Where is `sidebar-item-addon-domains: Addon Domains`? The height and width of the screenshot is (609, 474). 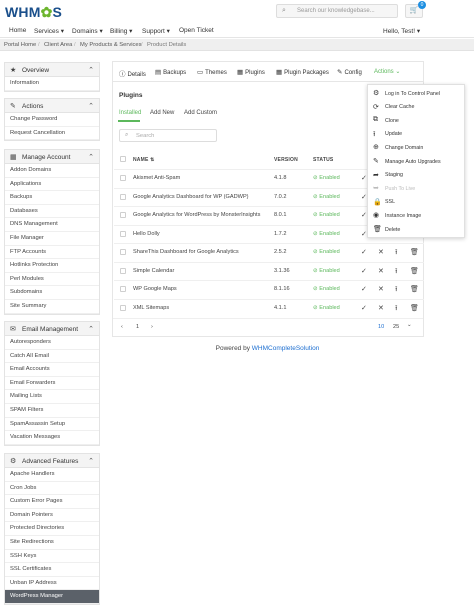 sidebar-item-addon-domains: Addon Domains is located at coordinates (52, 171).